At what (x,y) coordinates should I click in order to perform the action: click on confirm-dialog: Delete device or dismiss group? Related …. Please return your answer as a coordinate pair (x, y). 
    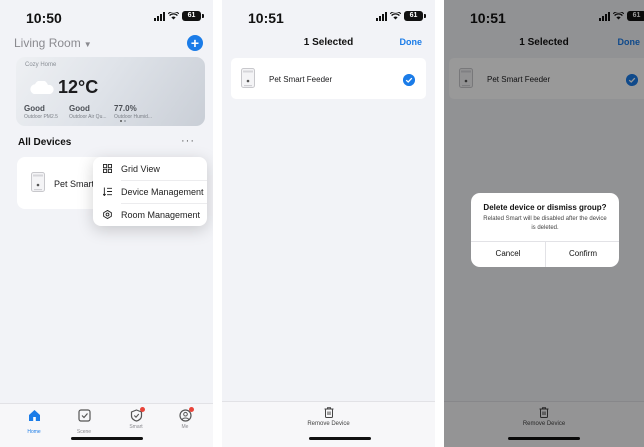
    Looking at the image, I should click on (545, 230).